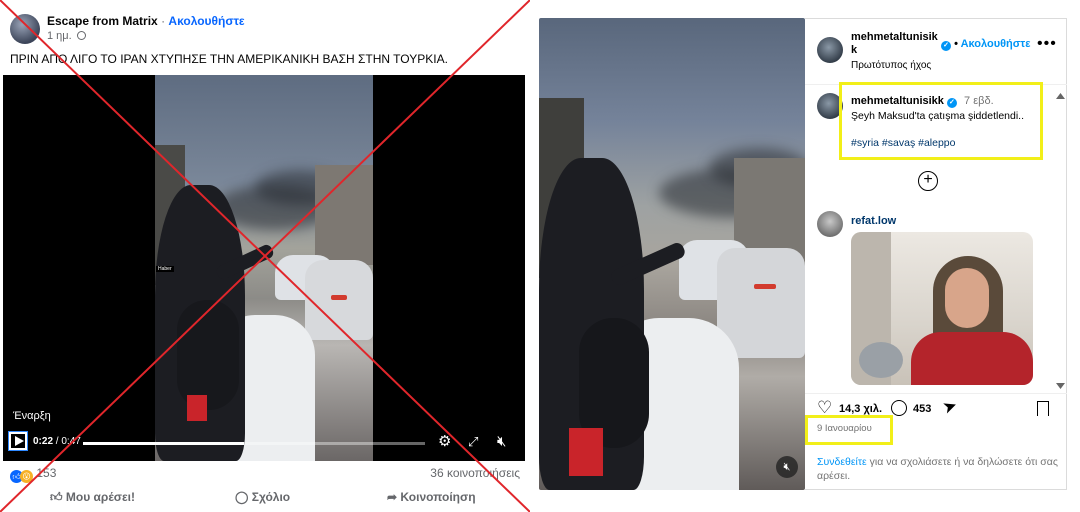  I want to click on caption-highlight-box, so click(941, 121).